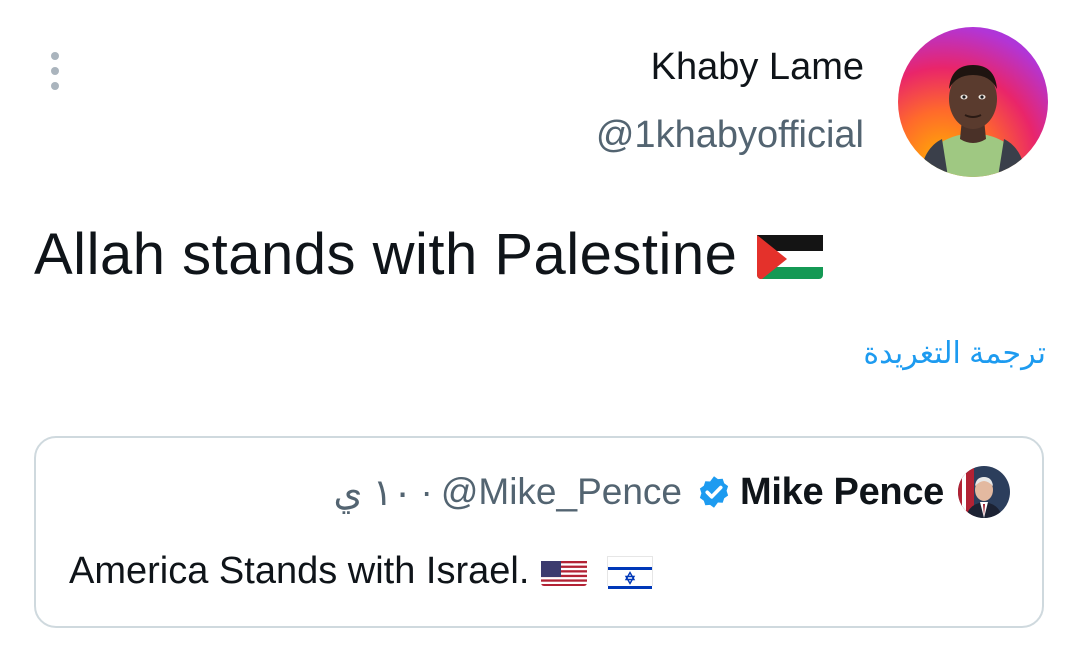 The width and height of the screenshot is (1080, 663). I want to click on verified-badge-icon, so click(714, 492).